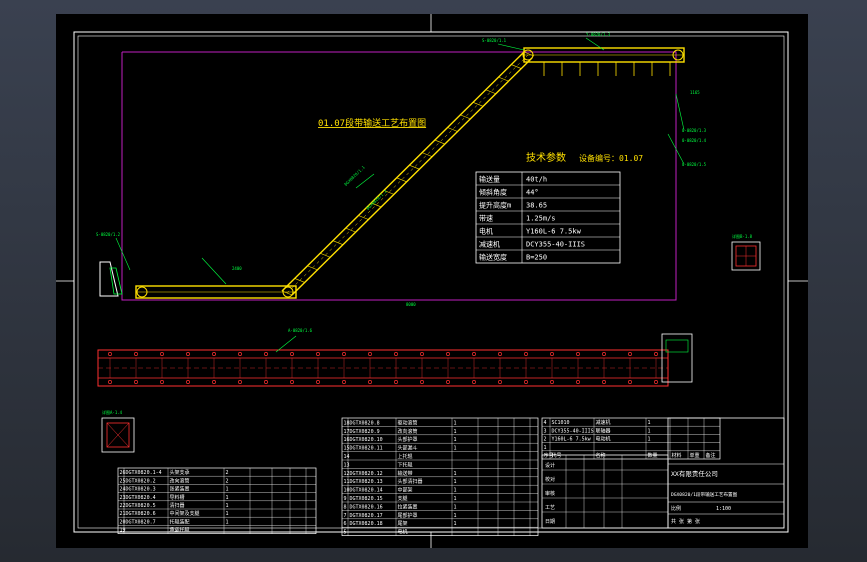 This screenshot has width=867, height=562. Describe the element at coordinates (550, 493) in the screenshot. I see `approved-label: 审核` at that location.